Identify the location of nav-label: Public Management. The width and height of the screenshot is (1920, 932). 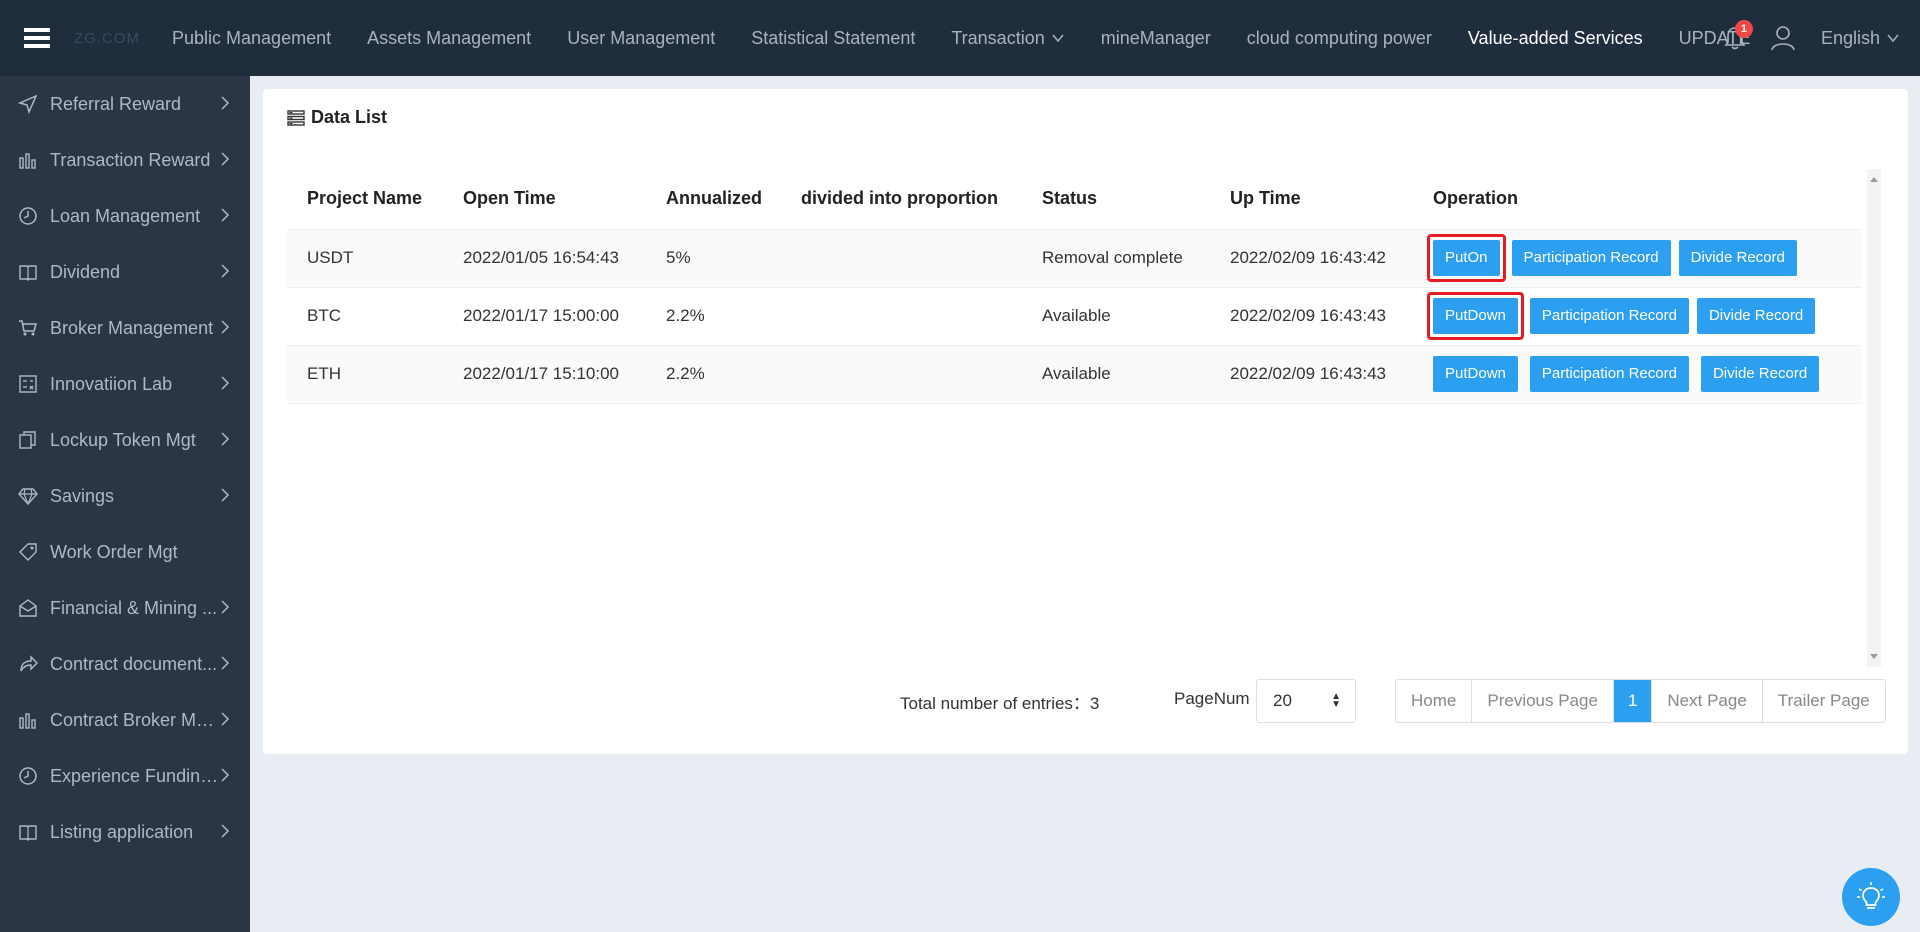
(252, 37).